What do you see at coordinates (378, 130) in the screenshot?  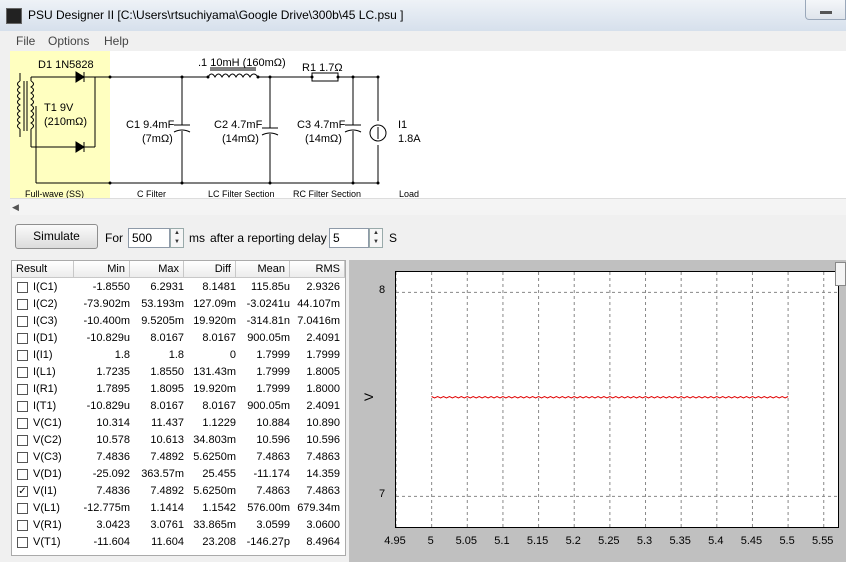 I see `current-source-i1` at bounding box center [378, 130].